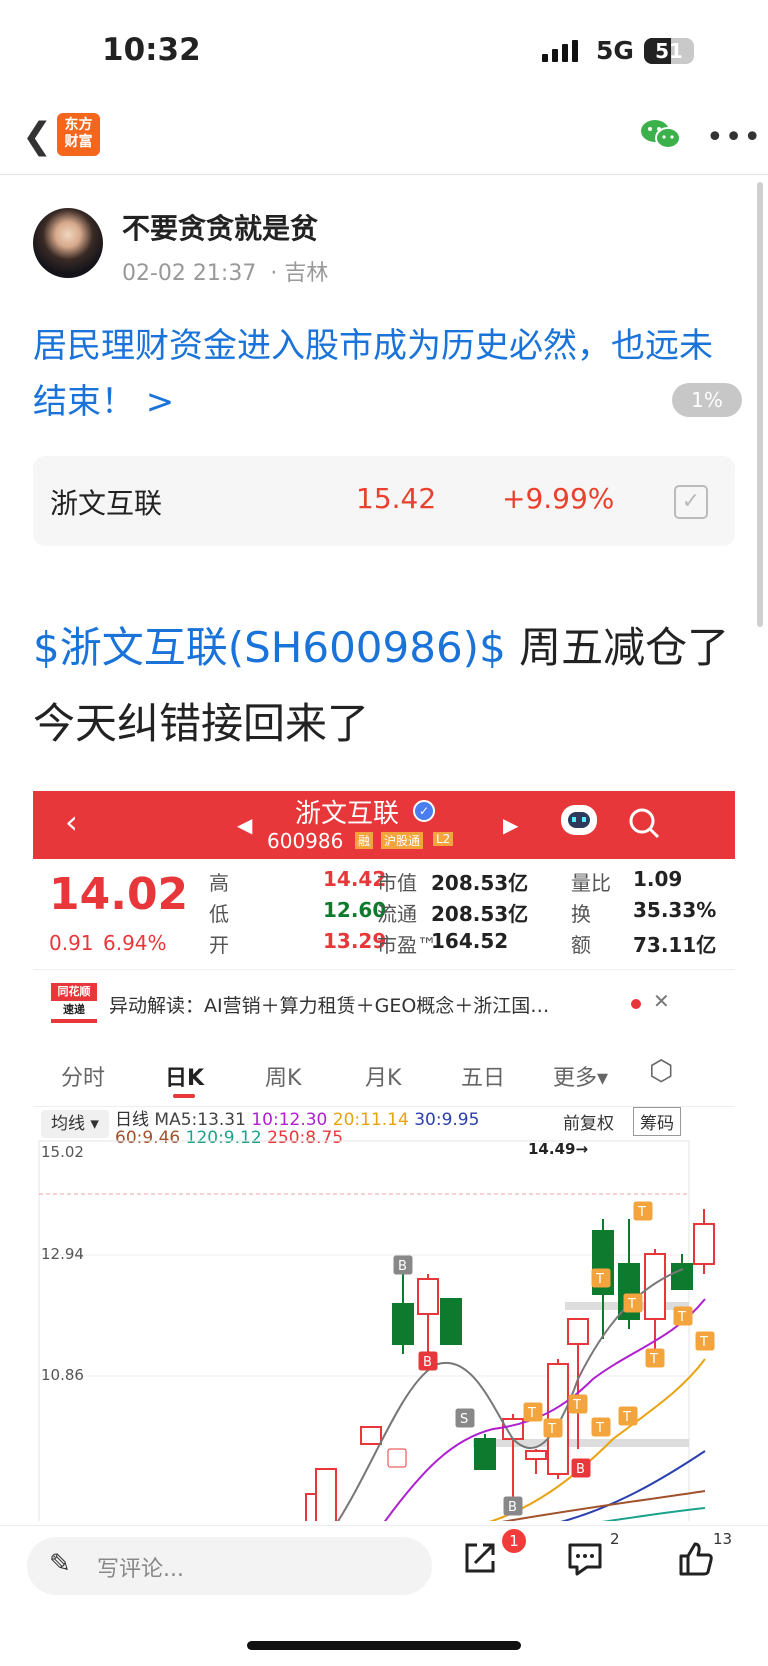 The height and width of the screenshot is (1666, 768). Describe the element at coordinates (62, 1254) in the screenshot. I see `axis-label-mid: 12.94` at that location.